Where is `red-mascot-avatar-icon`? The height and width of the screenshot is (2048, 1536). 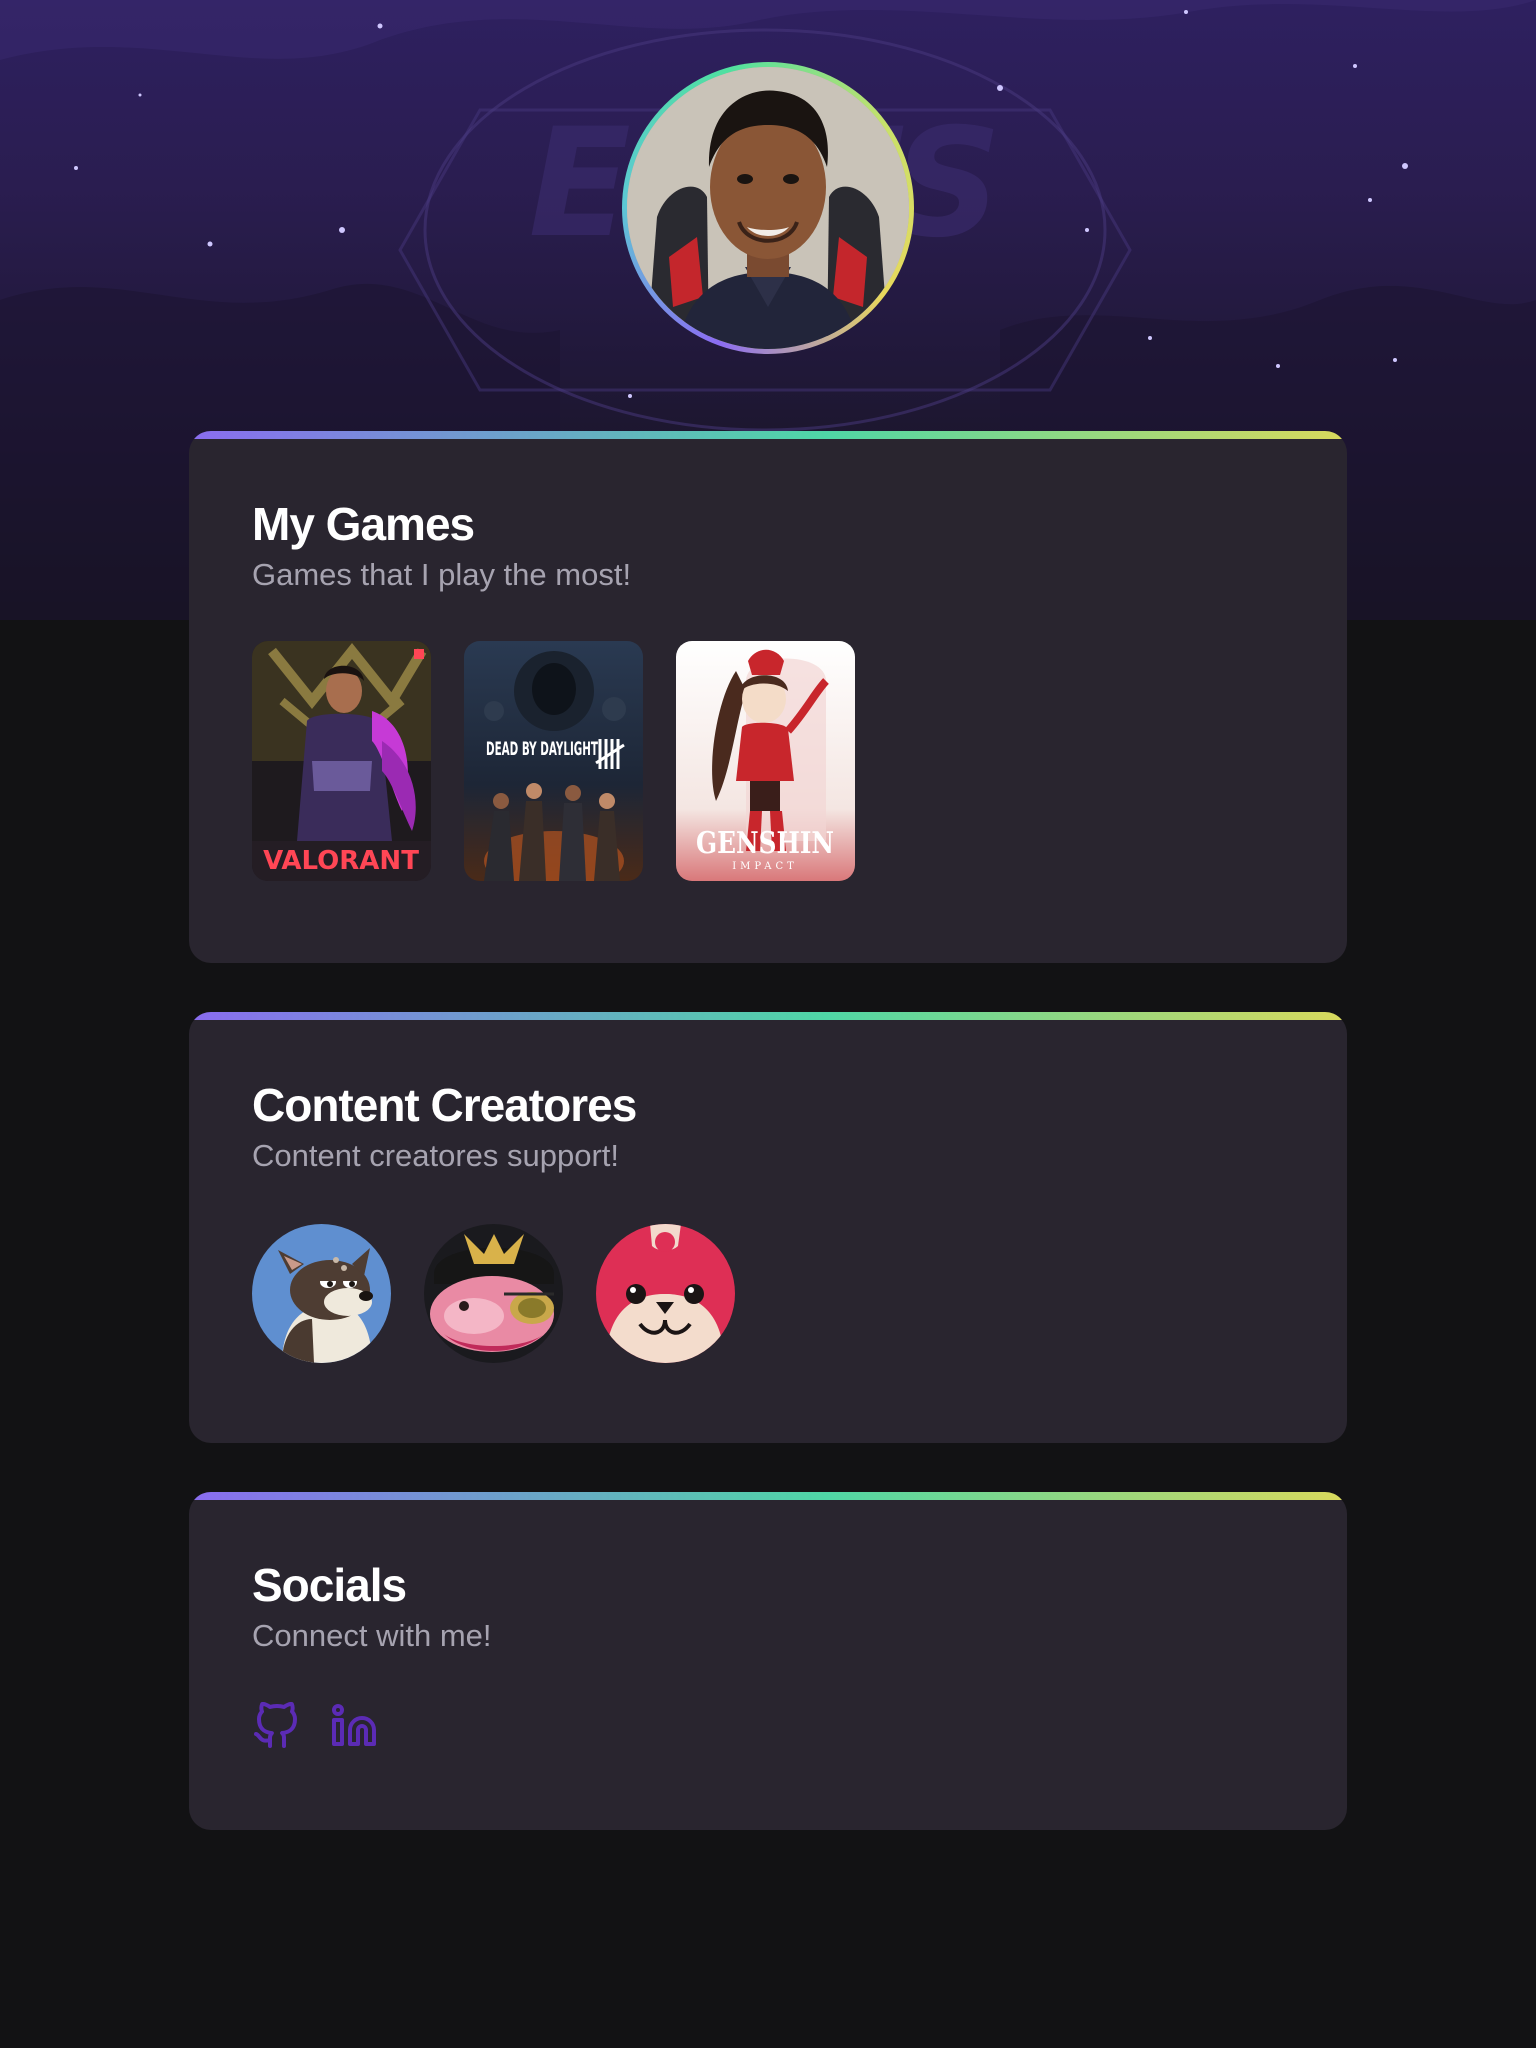 red-mascot-avatar-icon is located at coordinates (665, 1293).